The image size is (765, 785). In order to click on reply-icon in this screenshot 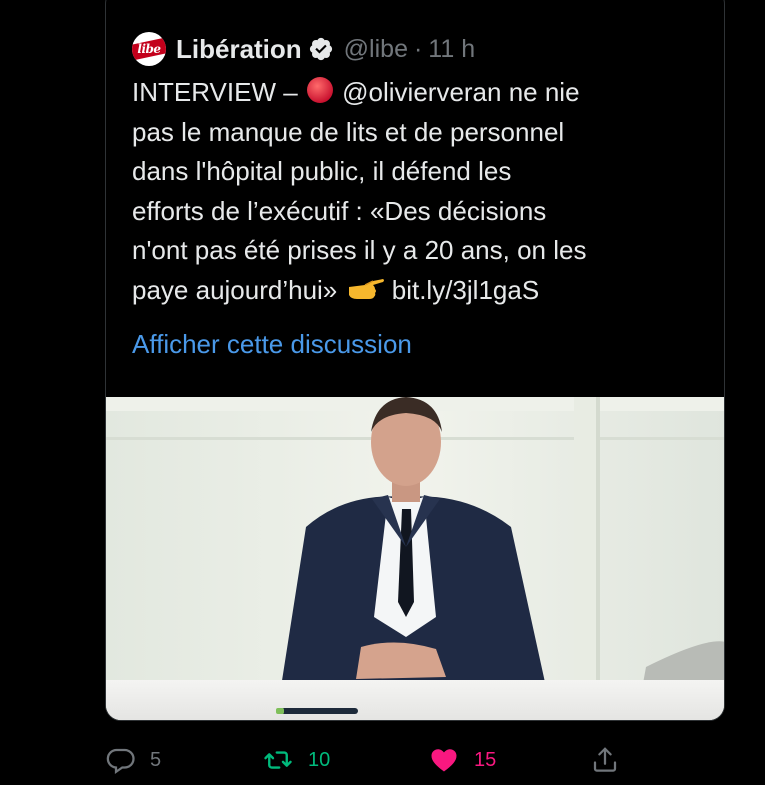, I will do `click(120, 761)`.